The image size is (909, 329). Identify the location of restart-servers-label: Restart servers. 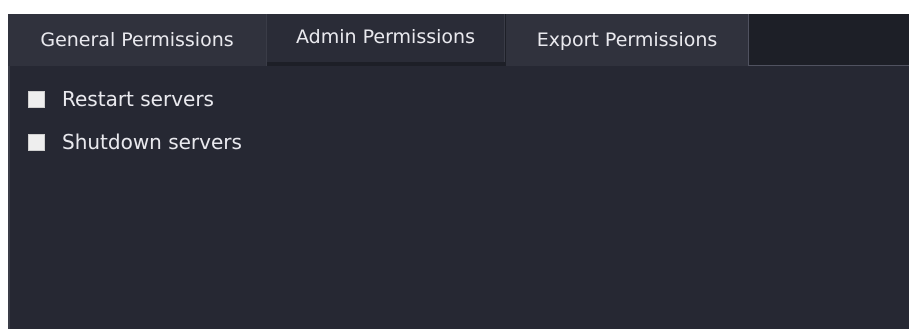
(138, 99).